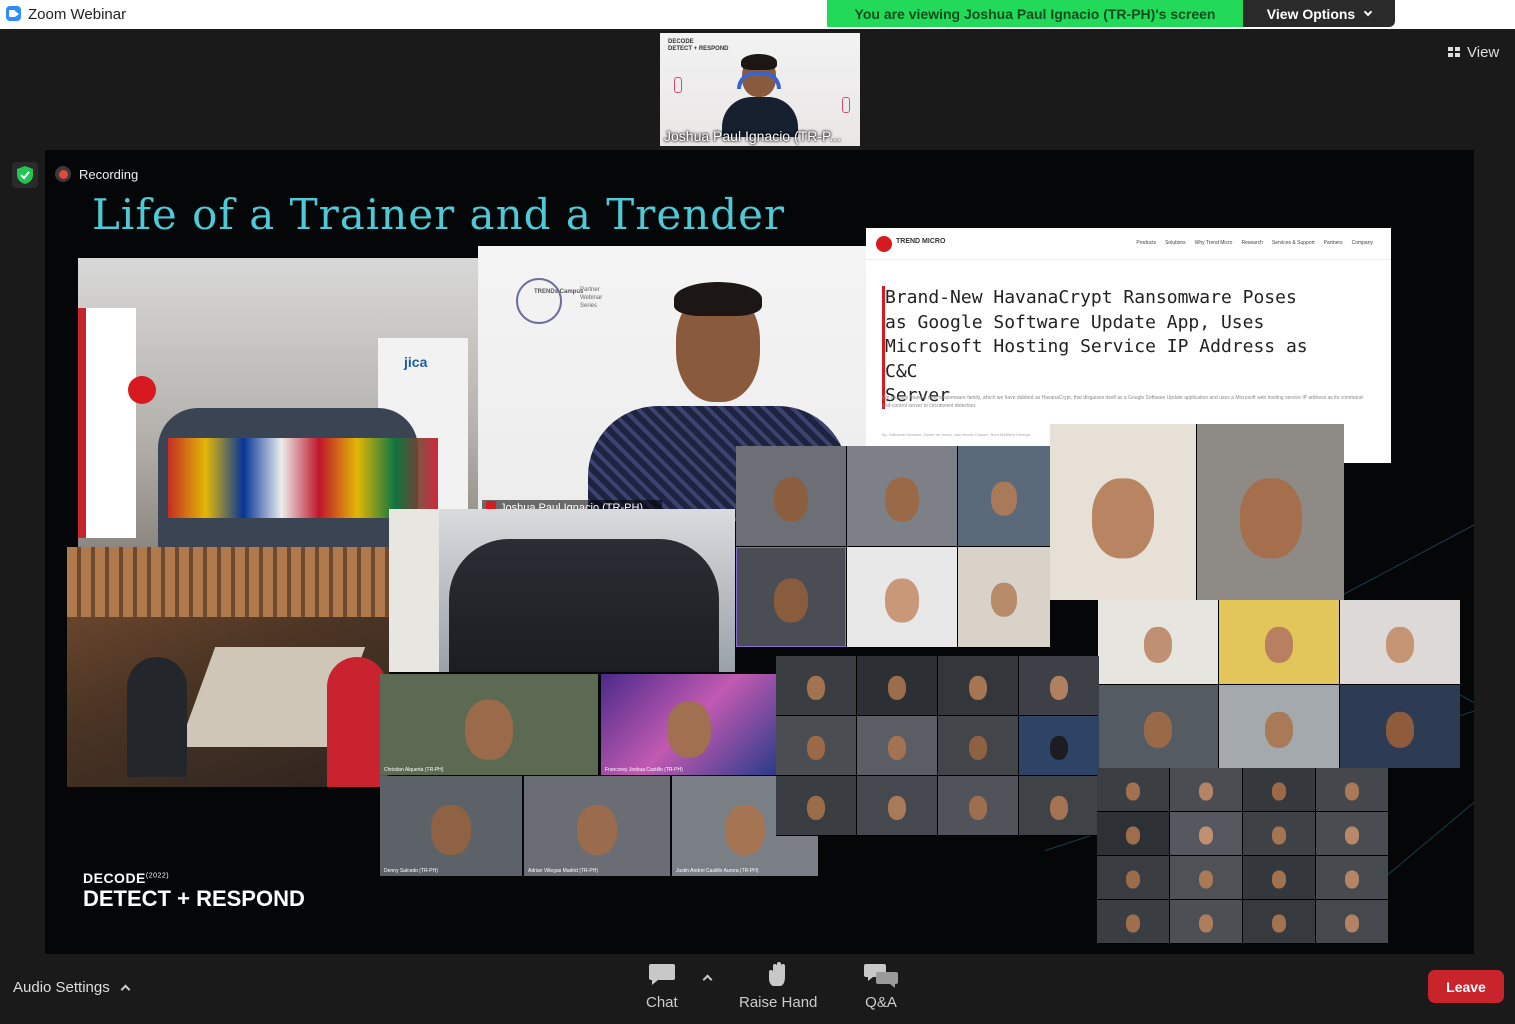  What do you see at coordinates (1466, 986) in the screenshot?
I see `leave-button: Leave` at bounding box center [1466, 986].